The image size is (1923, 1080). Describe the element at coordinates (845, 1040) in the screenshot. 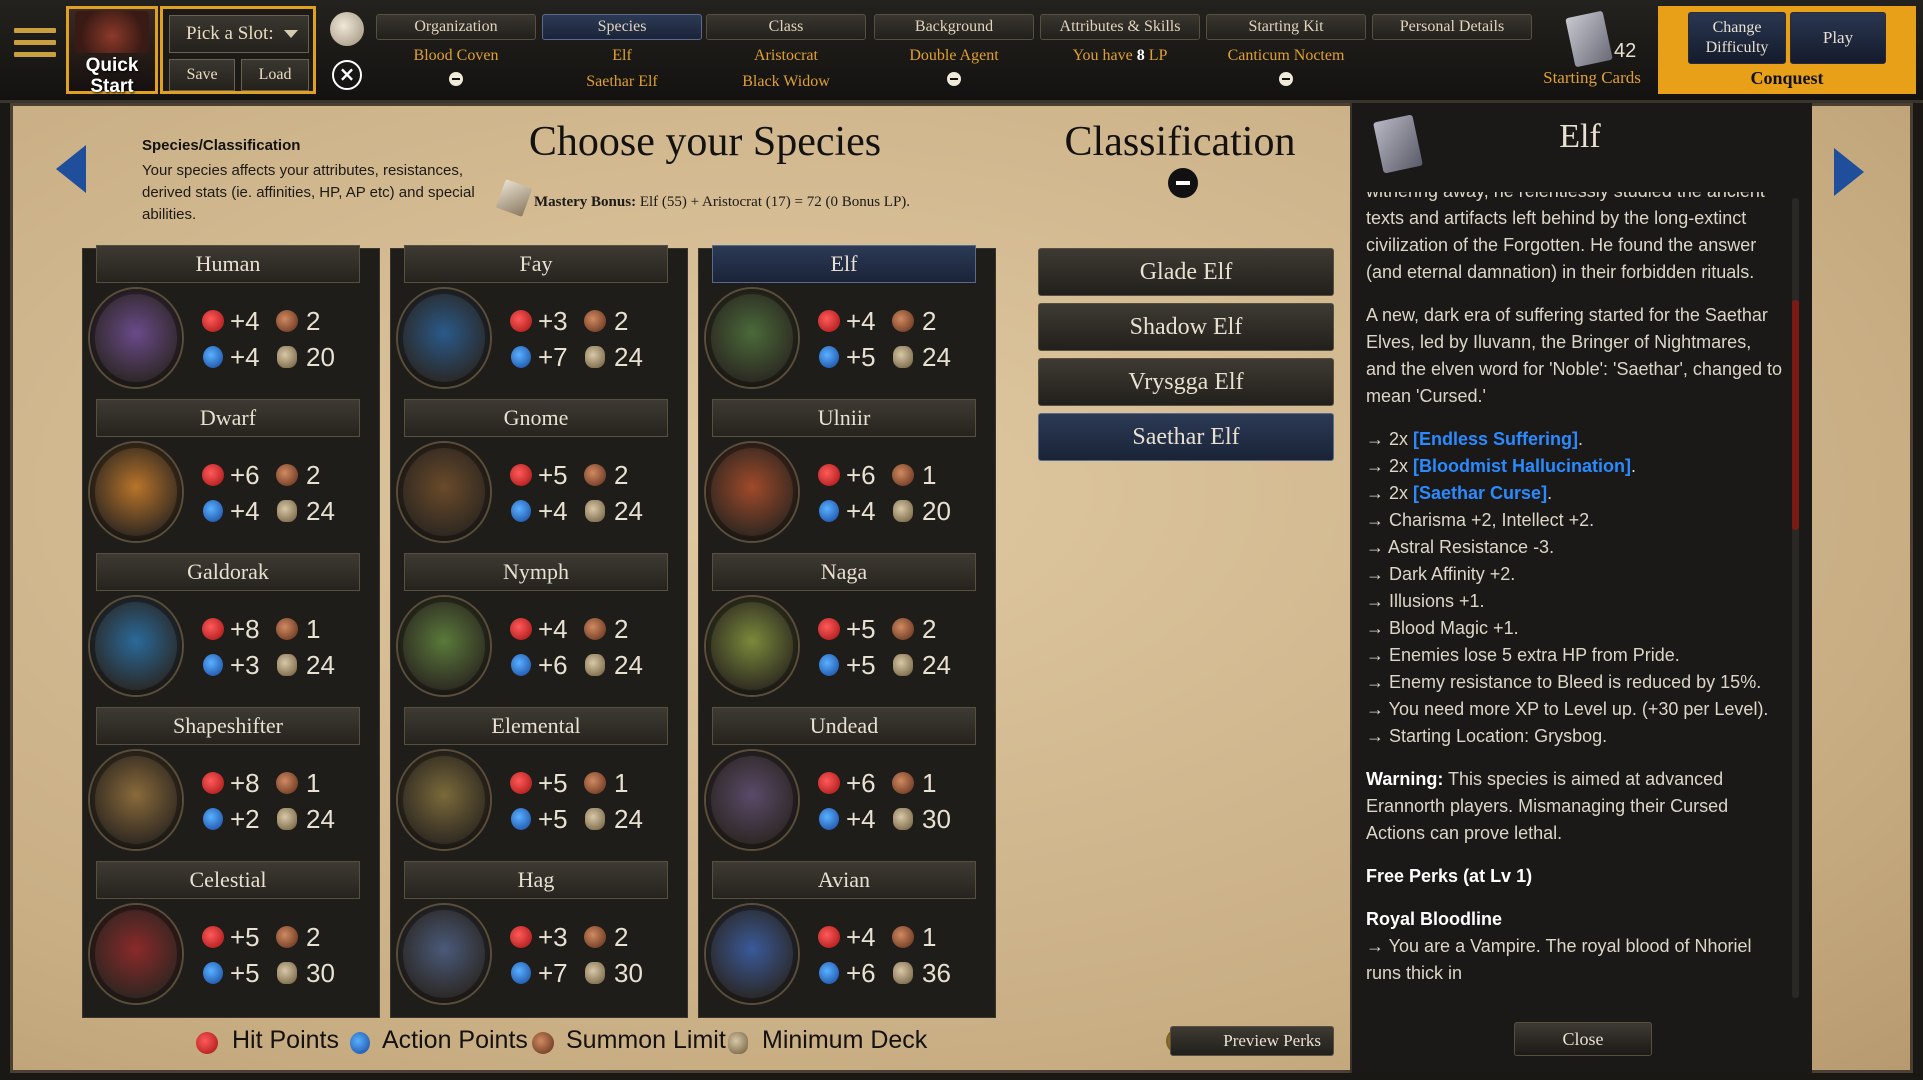

I see `legend-minimum-deck: Minimum Deck` at that location.